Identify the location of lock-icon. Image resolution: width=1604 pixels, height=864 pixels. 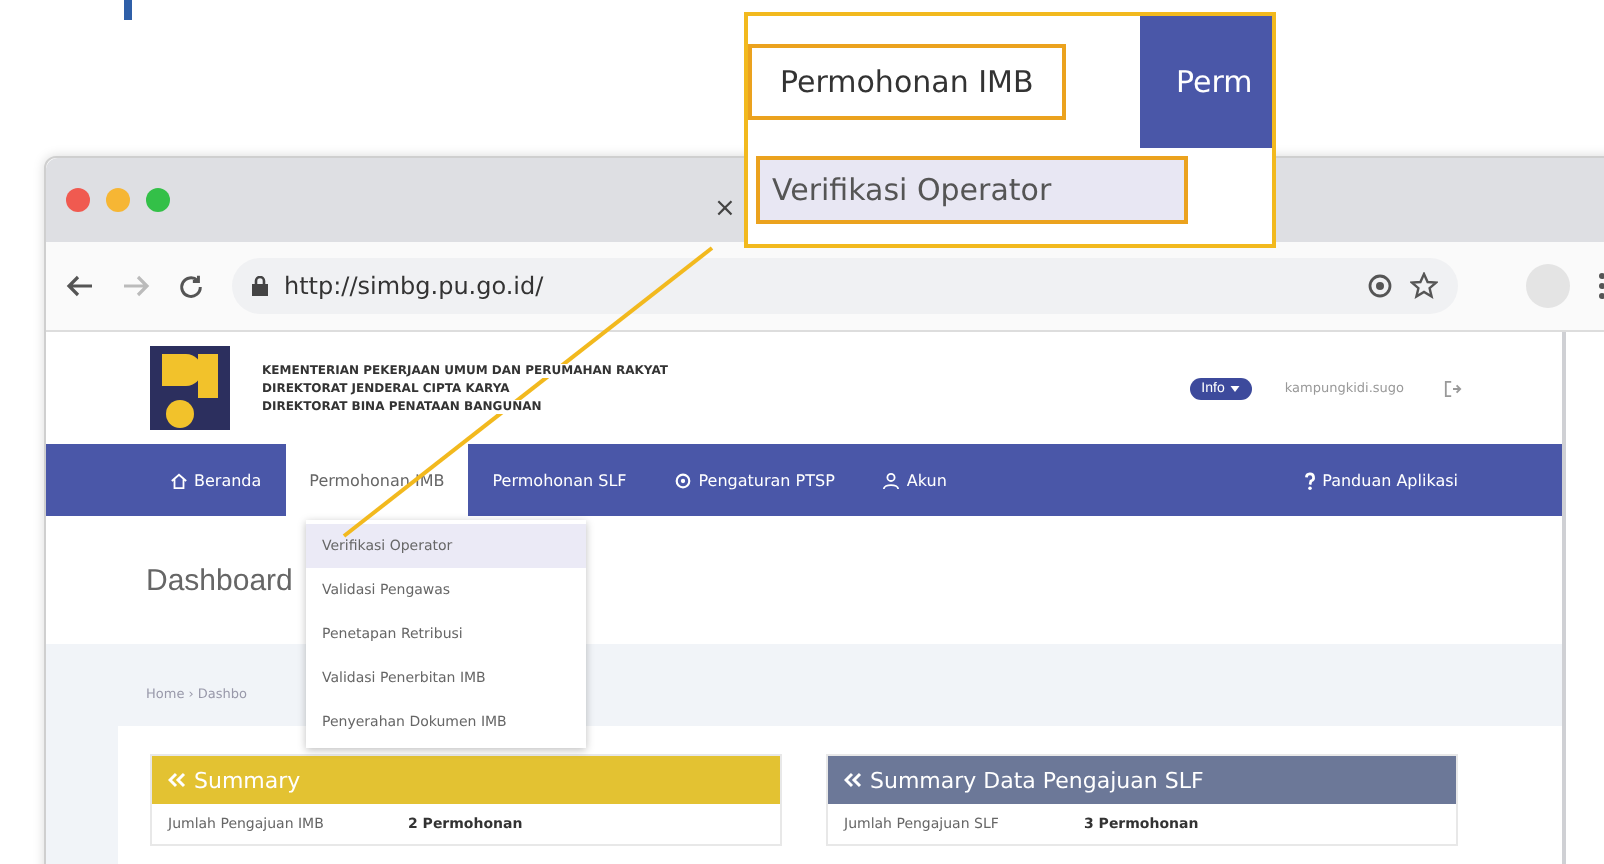
(260, 286).